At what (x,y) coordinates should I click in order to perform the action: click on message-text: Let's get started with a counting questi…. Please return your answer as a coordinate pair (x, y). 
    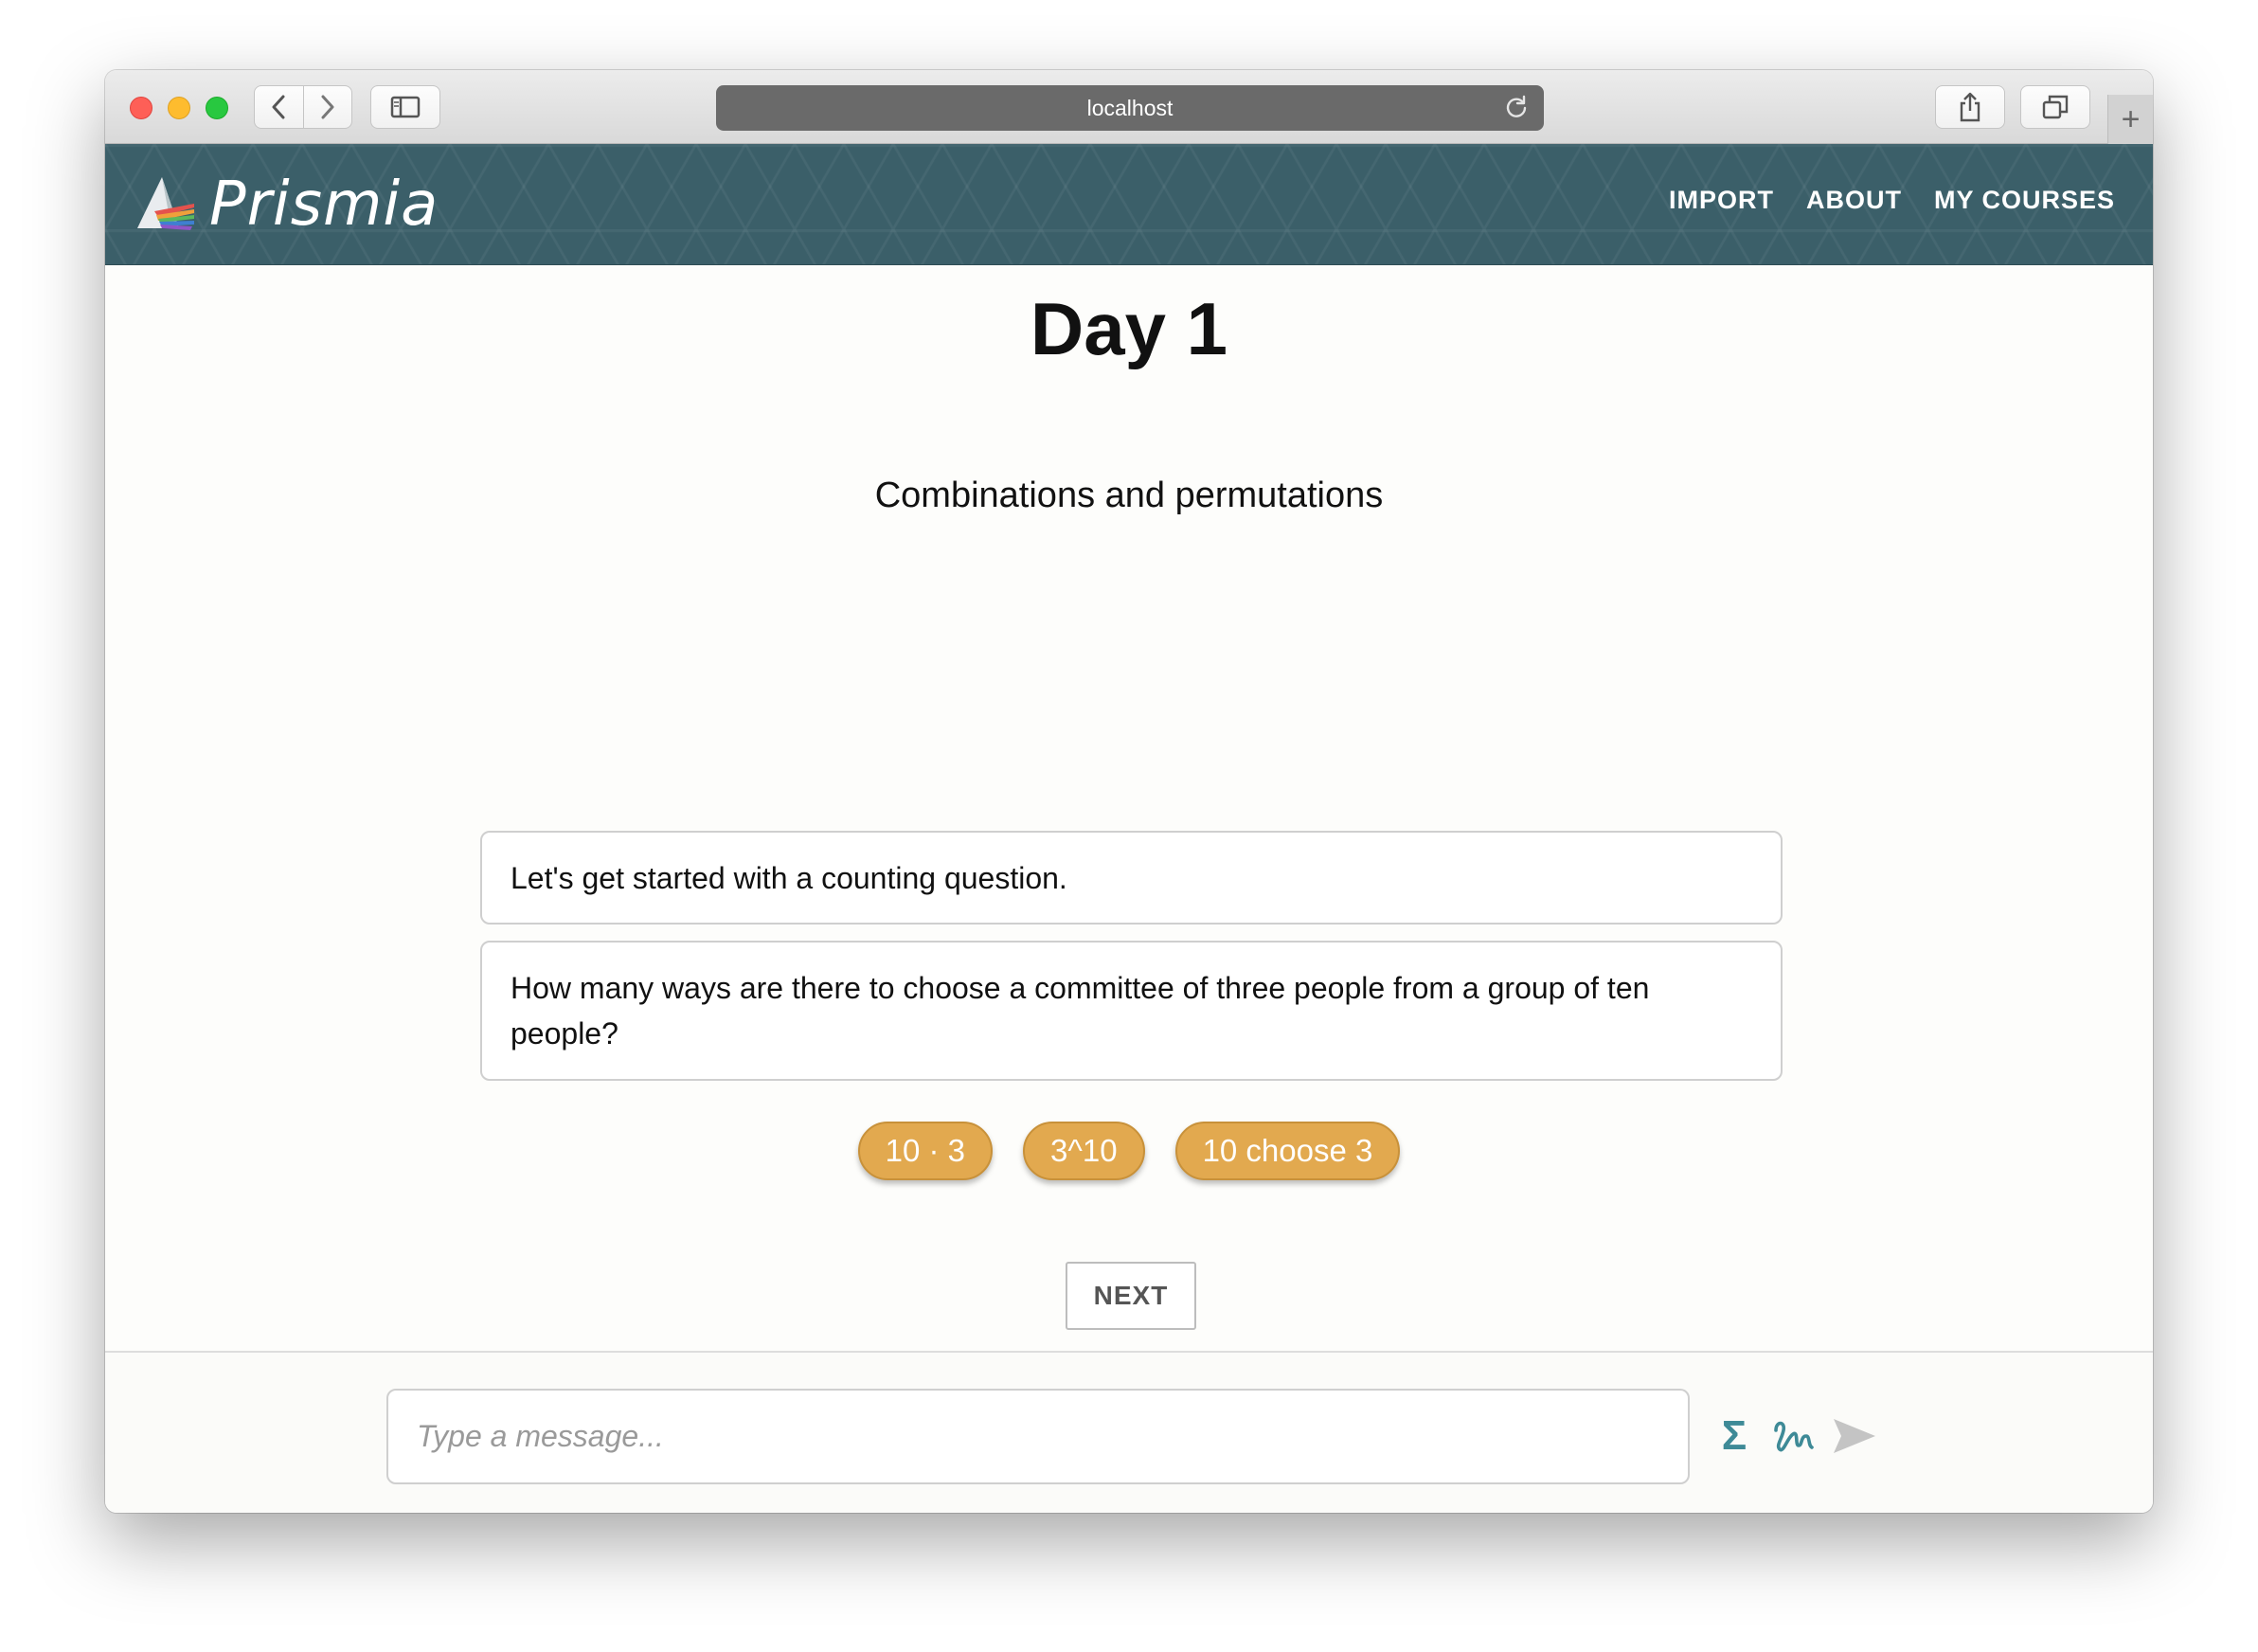
    Looking at the image, I should click on (789, 877).